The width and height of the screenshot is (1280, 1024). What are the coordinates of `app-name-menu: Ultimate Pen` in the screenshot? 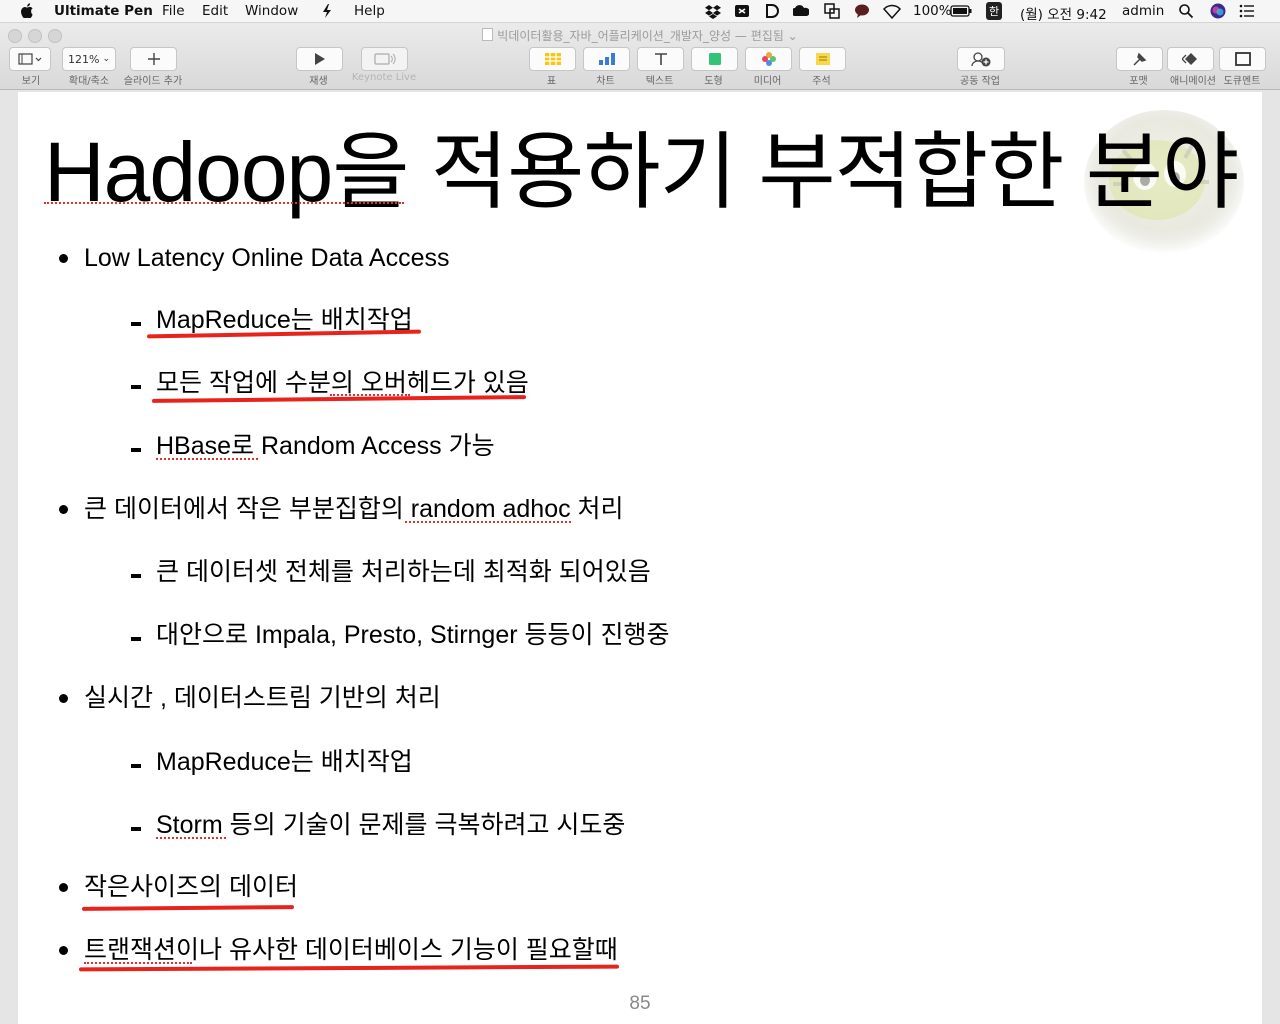 It's located at (103, 11).